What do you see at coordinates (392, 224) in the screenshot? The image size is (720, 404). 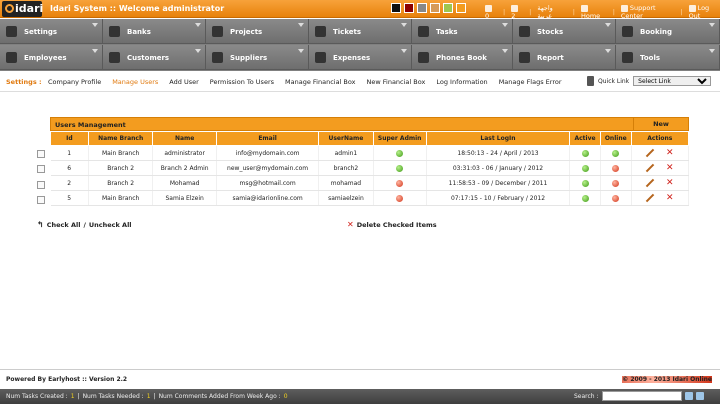 I see `delete-checked-button: ✕ Delete Checked Items` at bounding box center [392, 224].